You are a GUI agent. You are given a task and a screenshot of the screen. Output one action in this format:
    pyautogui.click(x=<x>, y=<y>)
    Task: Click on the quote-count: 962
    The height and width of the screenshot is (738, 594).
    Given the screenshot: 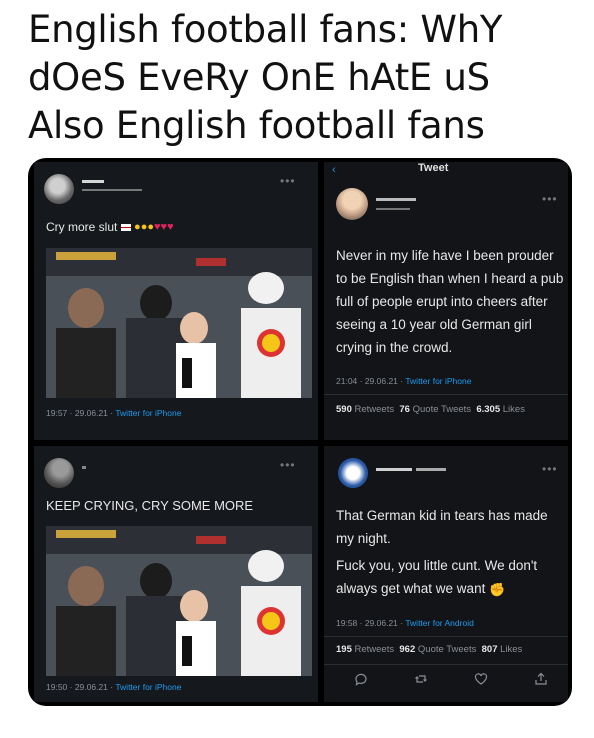 What is the action you would take?
    pyautogui.click(x=407, y=649)
    